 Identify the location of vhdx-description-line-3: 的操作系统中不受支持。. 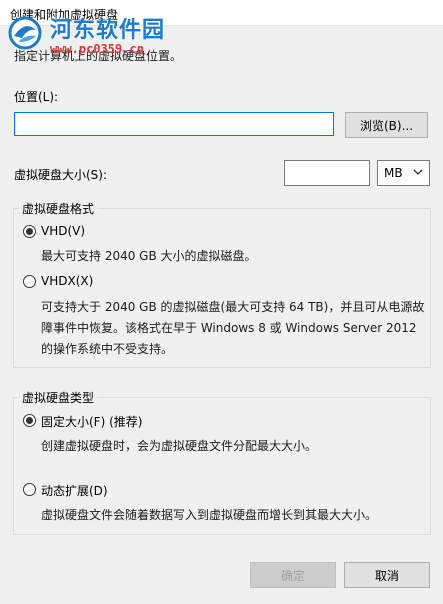
(107, 349).